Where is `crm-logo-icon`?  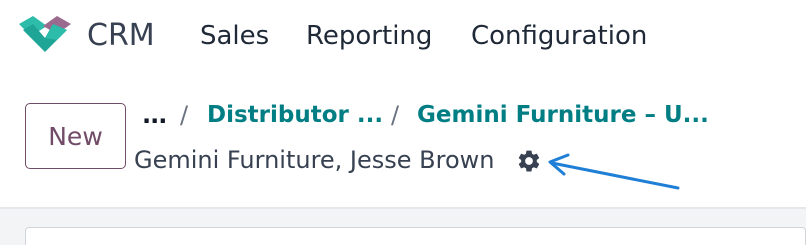 crm-logo-icon is located at coordinates (45, 35).